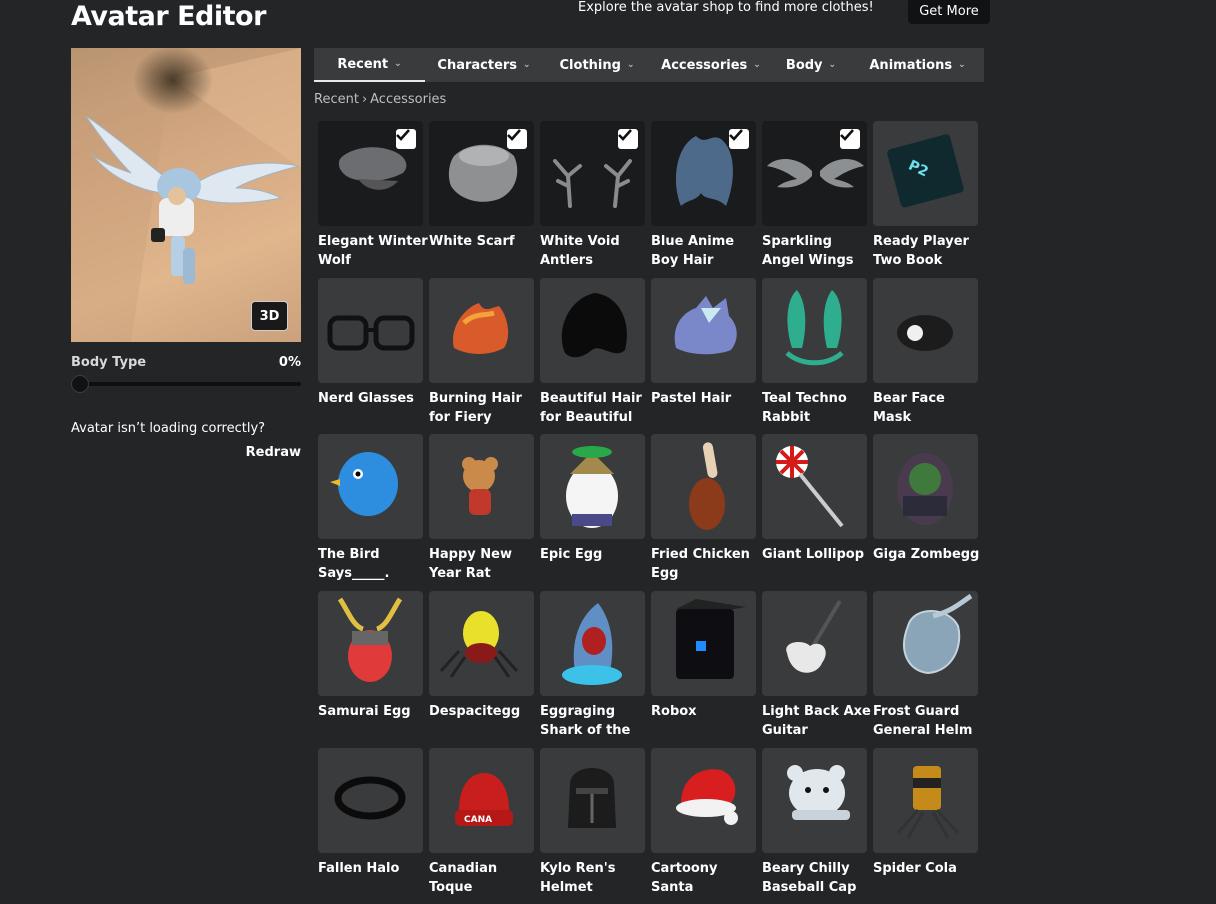 The height and width of the screenshot is (904, 1216). Describe the element at coordinates (707, 878) in the screenshot. I see `item-name: Cartoony Santa` at that location.